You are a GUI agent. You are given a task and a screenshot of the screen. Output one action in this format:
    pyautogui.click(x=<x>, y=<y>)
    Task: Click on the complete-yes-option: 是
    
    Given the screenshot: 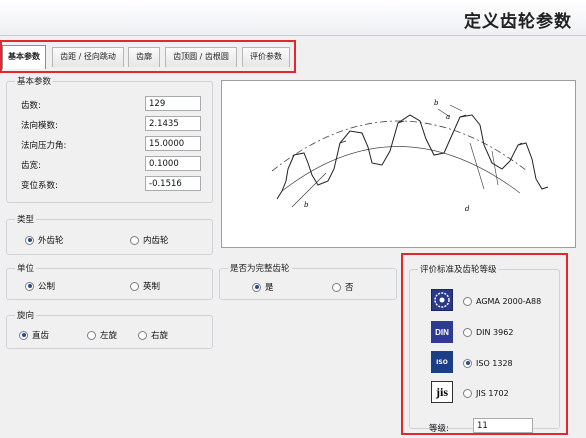 What is the action you would take?
    pyautogui.click(x=263, y=287)
    